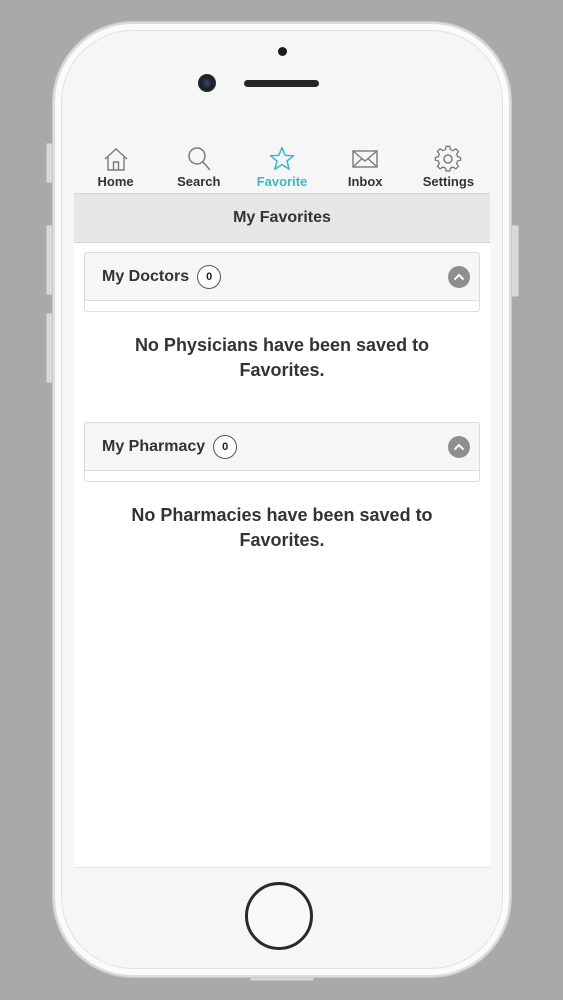 Image resolution: width=563 pixels, height=1000 pixels. I want to click on doctors-count-badge: 0, so click(209, 276).